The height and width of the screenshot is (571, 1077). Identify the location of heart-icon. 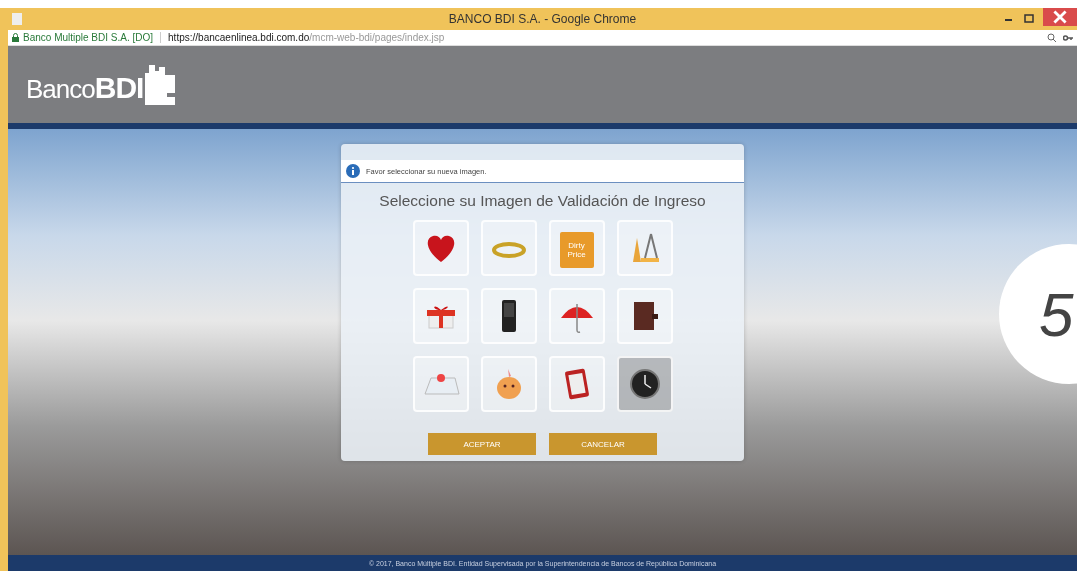
(440, 248).